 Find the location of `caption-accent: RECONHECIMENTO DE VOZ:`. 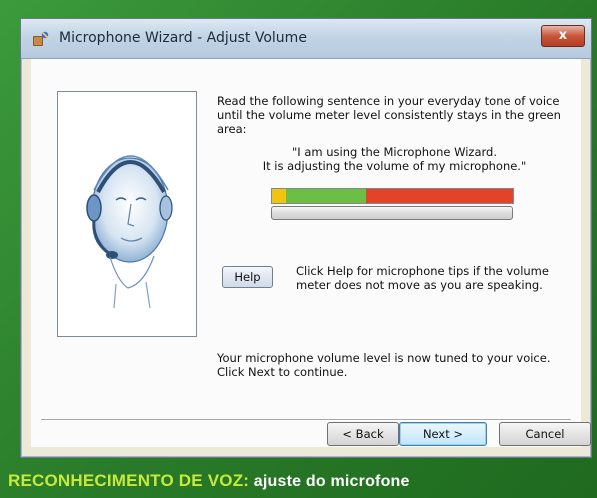

caption-accent: RECONHECIMENTO DE VOZ: is located at coordinates (129, 480).